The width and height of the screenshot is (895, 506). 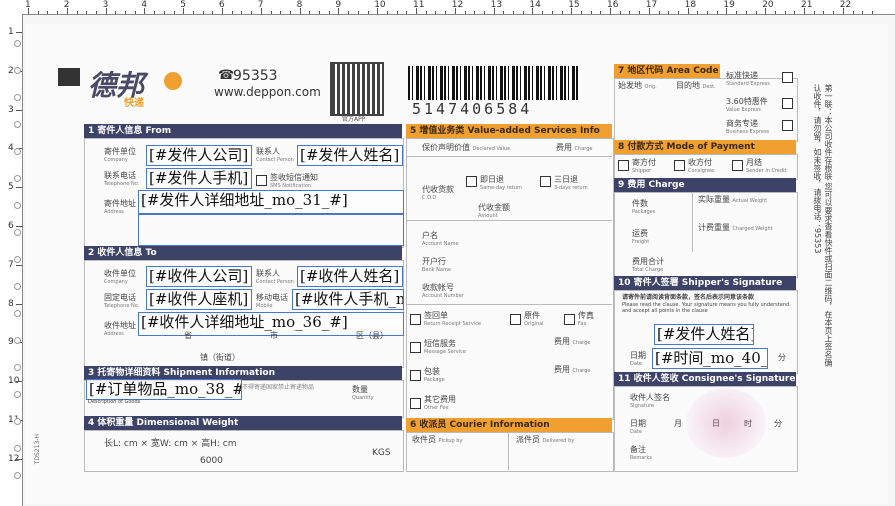 What do you see at coordinates (357, 89) in the screenshot?
I see `qr-code` at bounding box center [357, 89].